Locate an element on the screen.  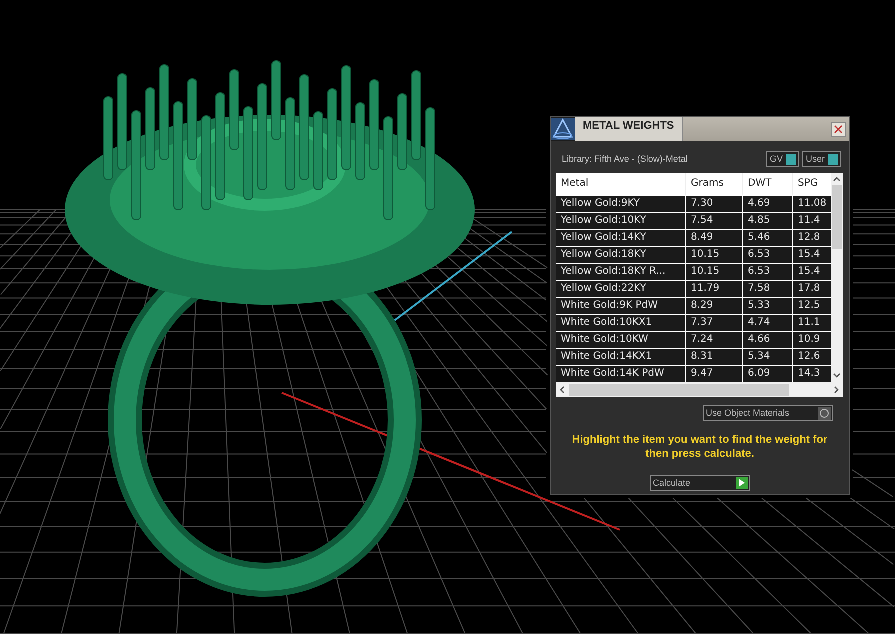
table-row: Yellow Gold:18KY 10.15 6.53 15.4 is located at coordinates (693, 254).